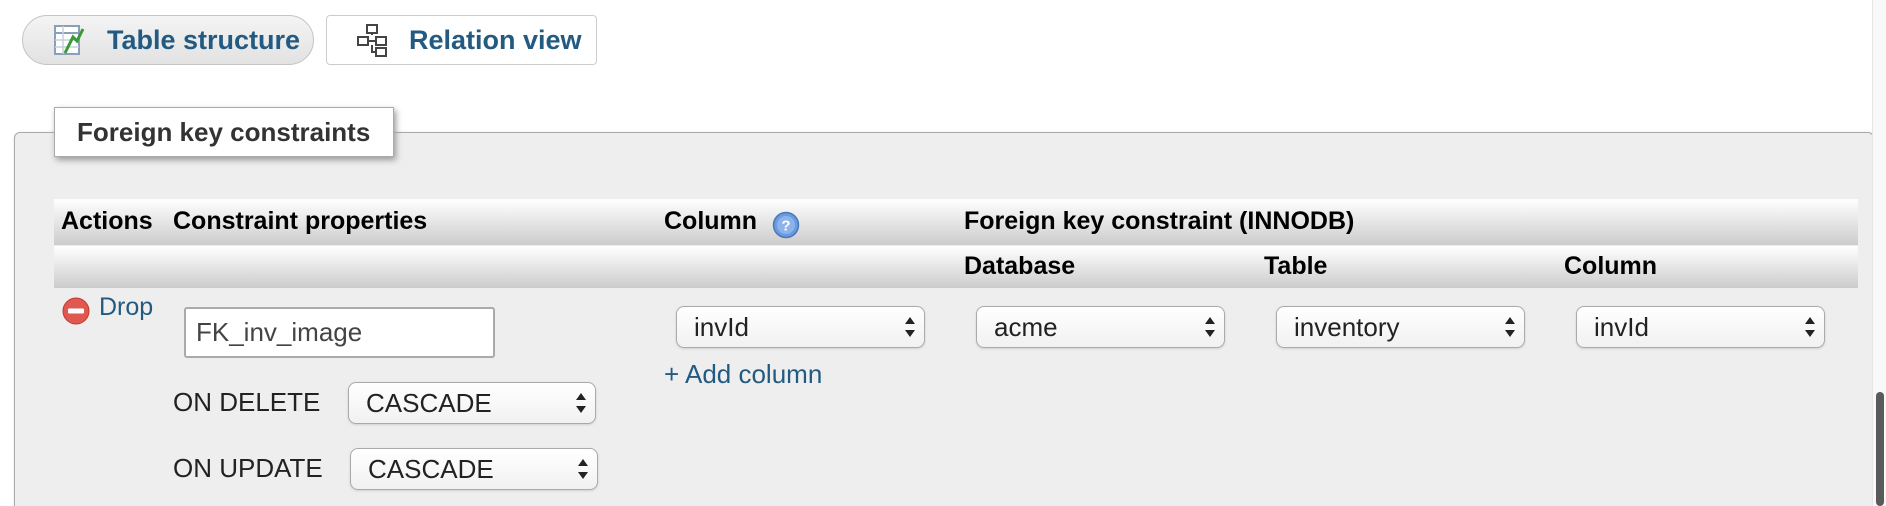  I want to click on constraint-name-input, so click(339, 332).